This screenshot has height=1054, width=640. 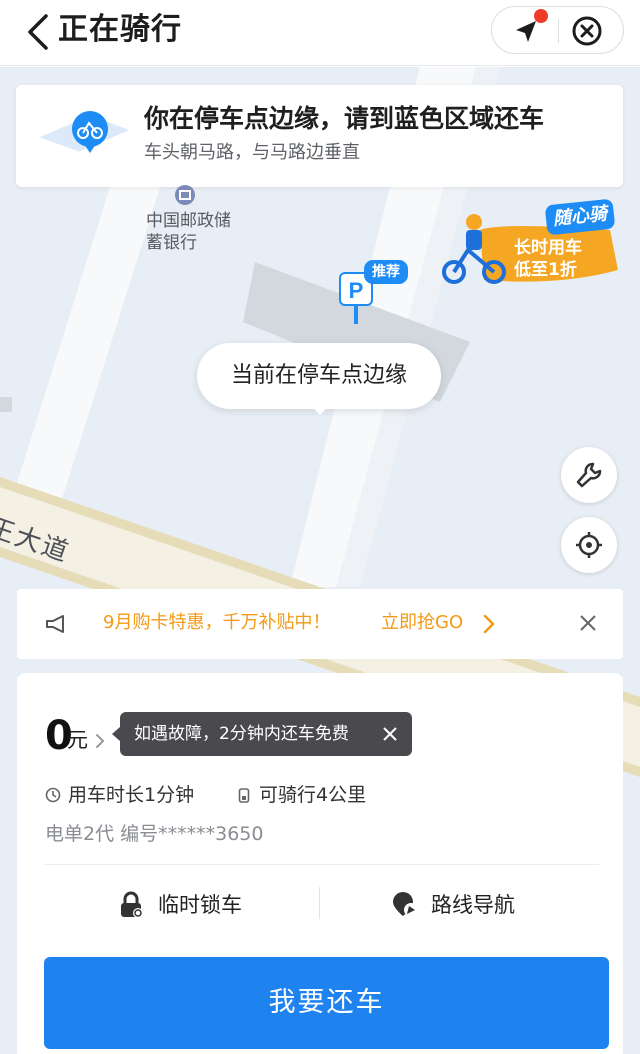 I want to click on close-circle-icon, so click(x=587, y=31).